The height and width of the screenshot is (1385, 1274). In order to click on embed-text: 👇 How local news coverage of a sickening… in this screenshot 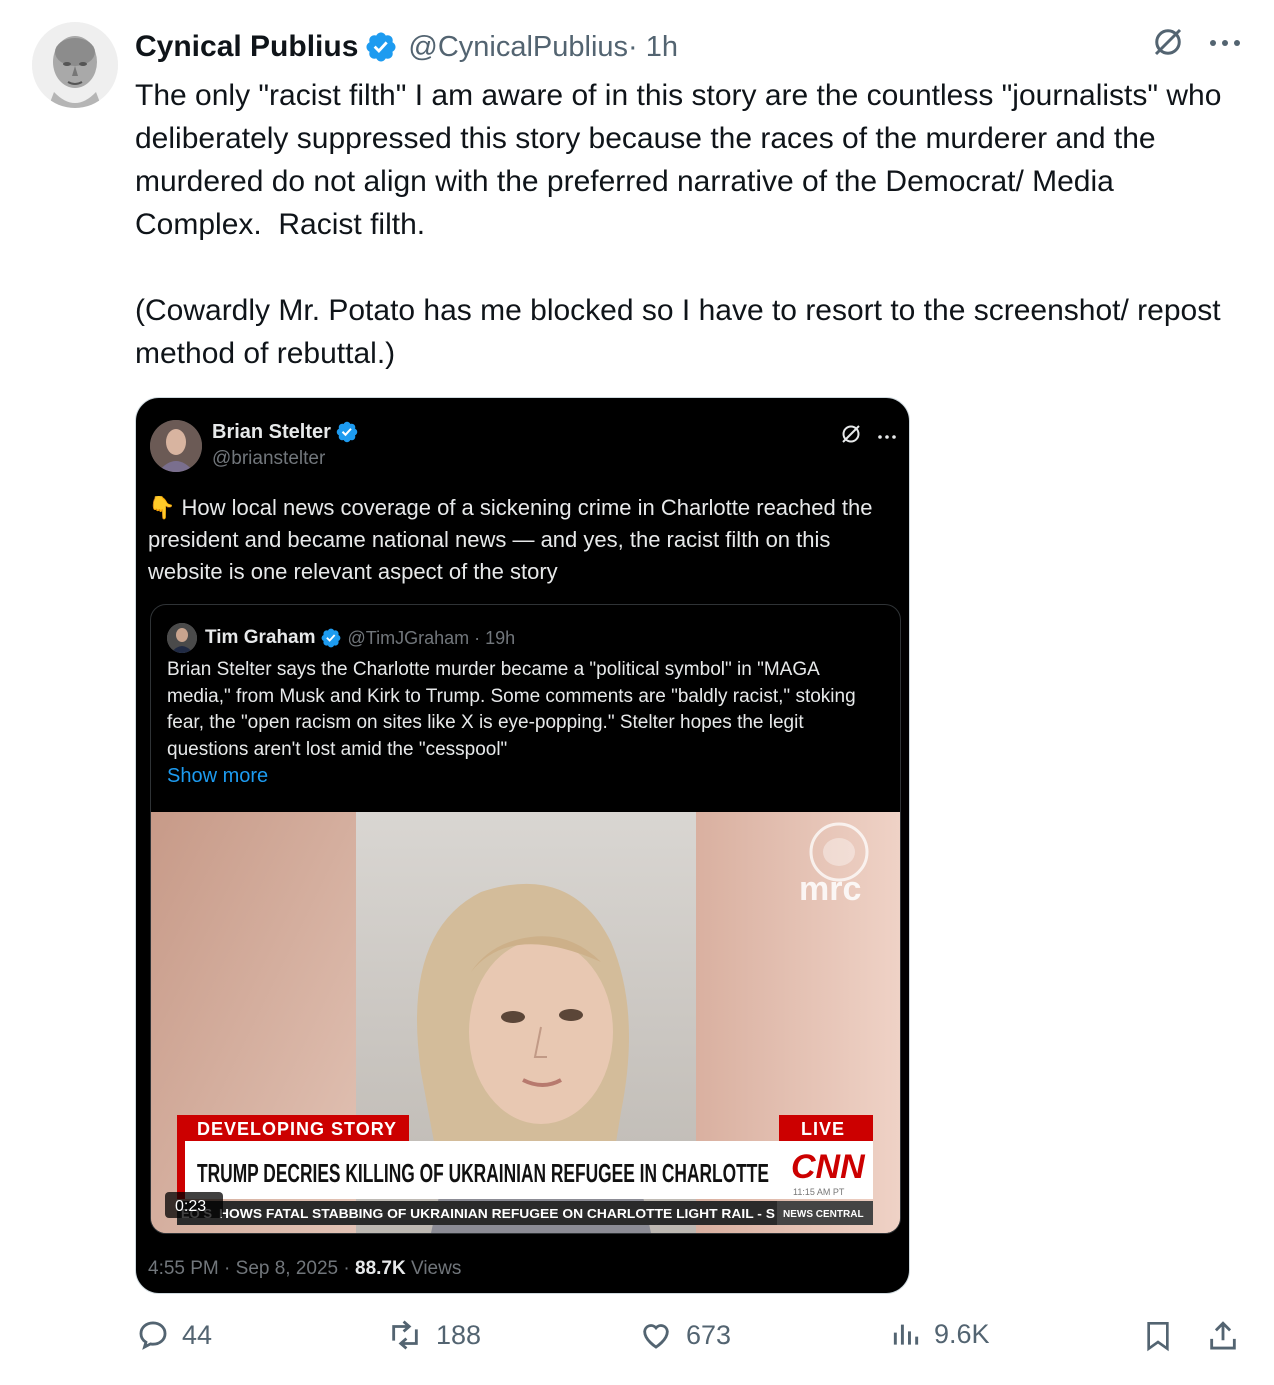, I will do `click(518, 540)`.